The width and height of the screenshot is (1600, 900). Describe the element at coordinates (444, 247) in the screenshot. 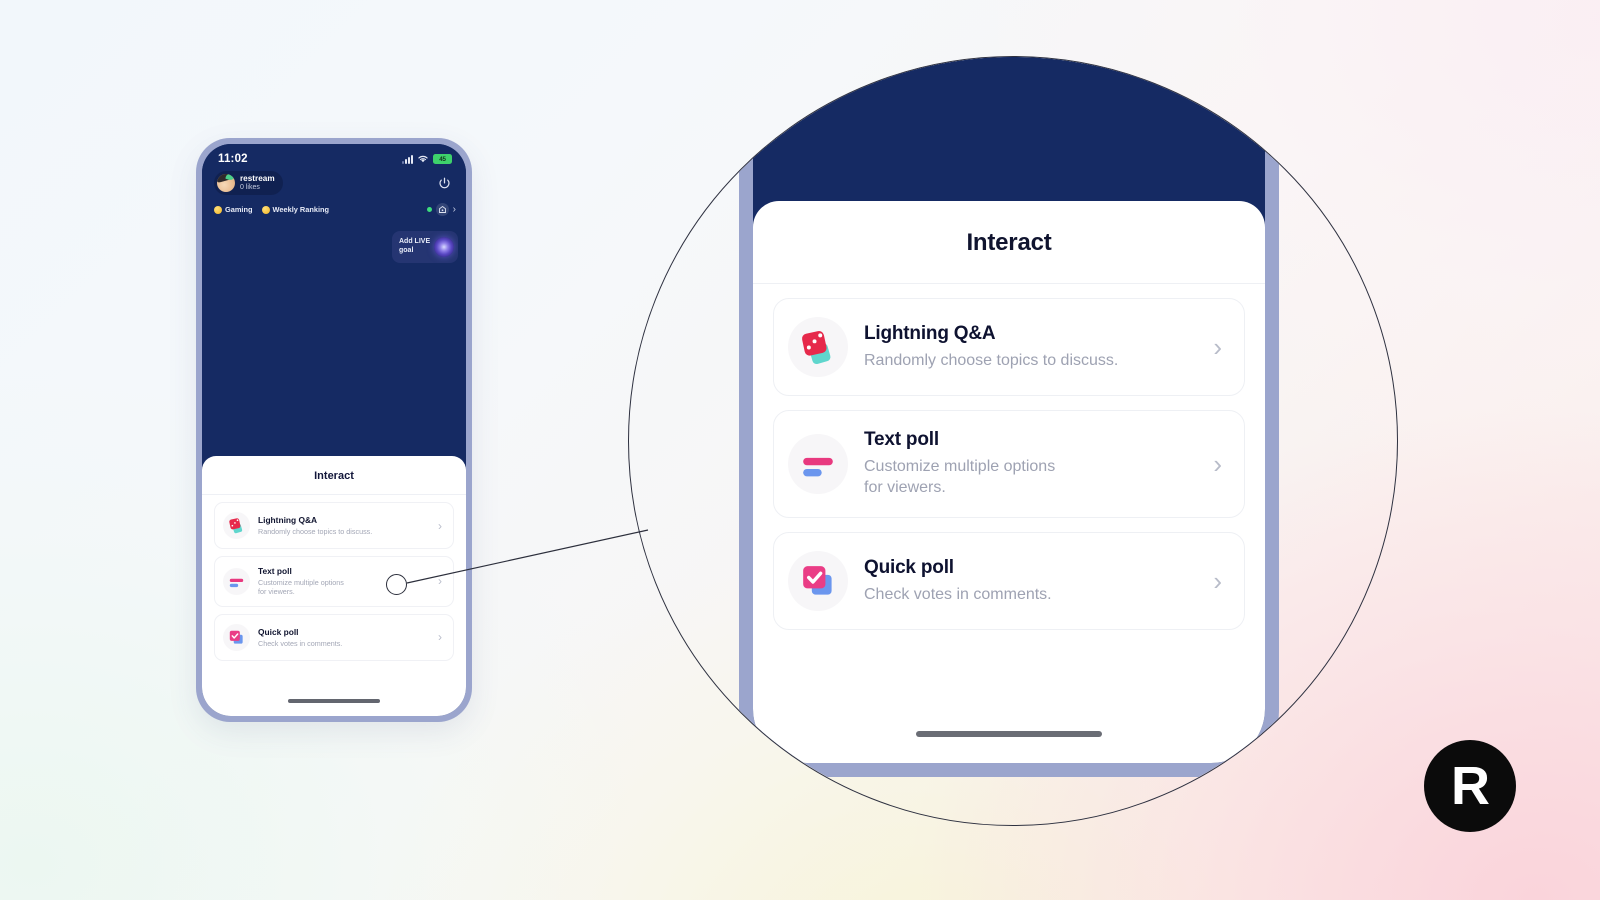

I see `target-icon` at that location.